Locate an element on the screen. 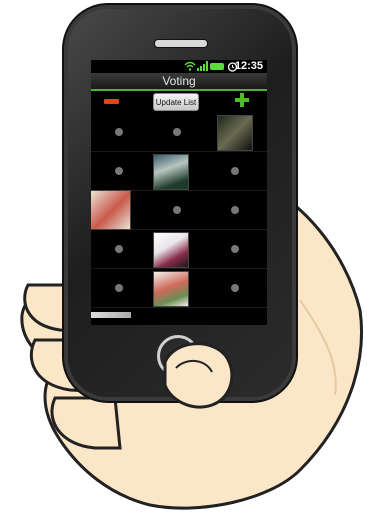 The height and width of the screenshot is (519, 367). remove-button is located at coordinates (111, 101).